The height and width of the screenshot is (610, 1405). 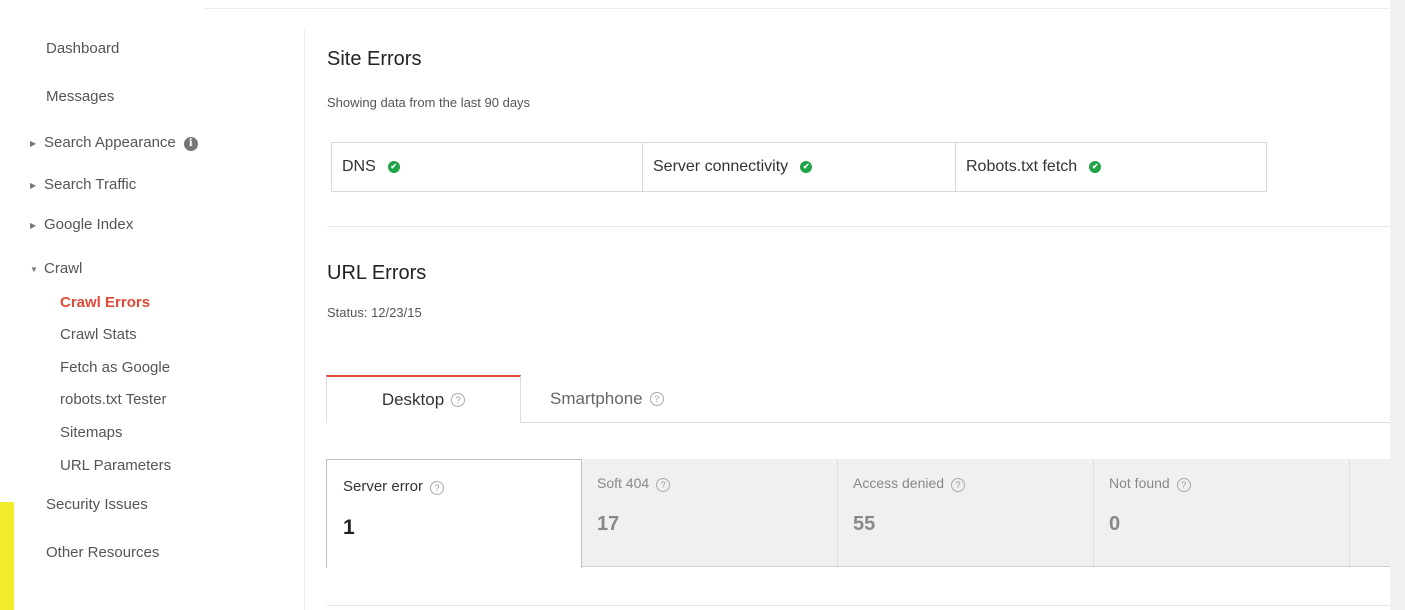 I want to click on url-errors-title: URL Errors, so click(x=377, y=273).